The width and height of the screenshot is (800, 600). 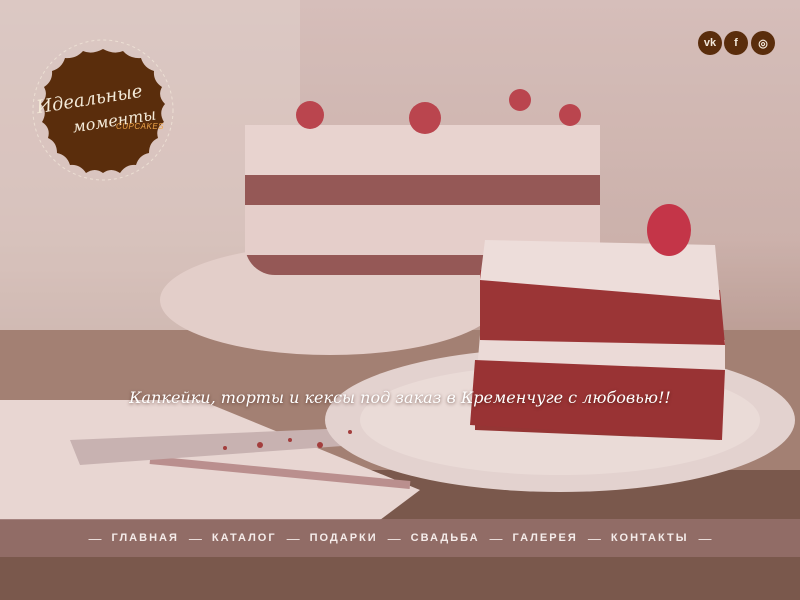 What do you see at coordinates (145, 538) in the screenshot?
I see `nav-item-home: главная` at bounding box center [145, 538].